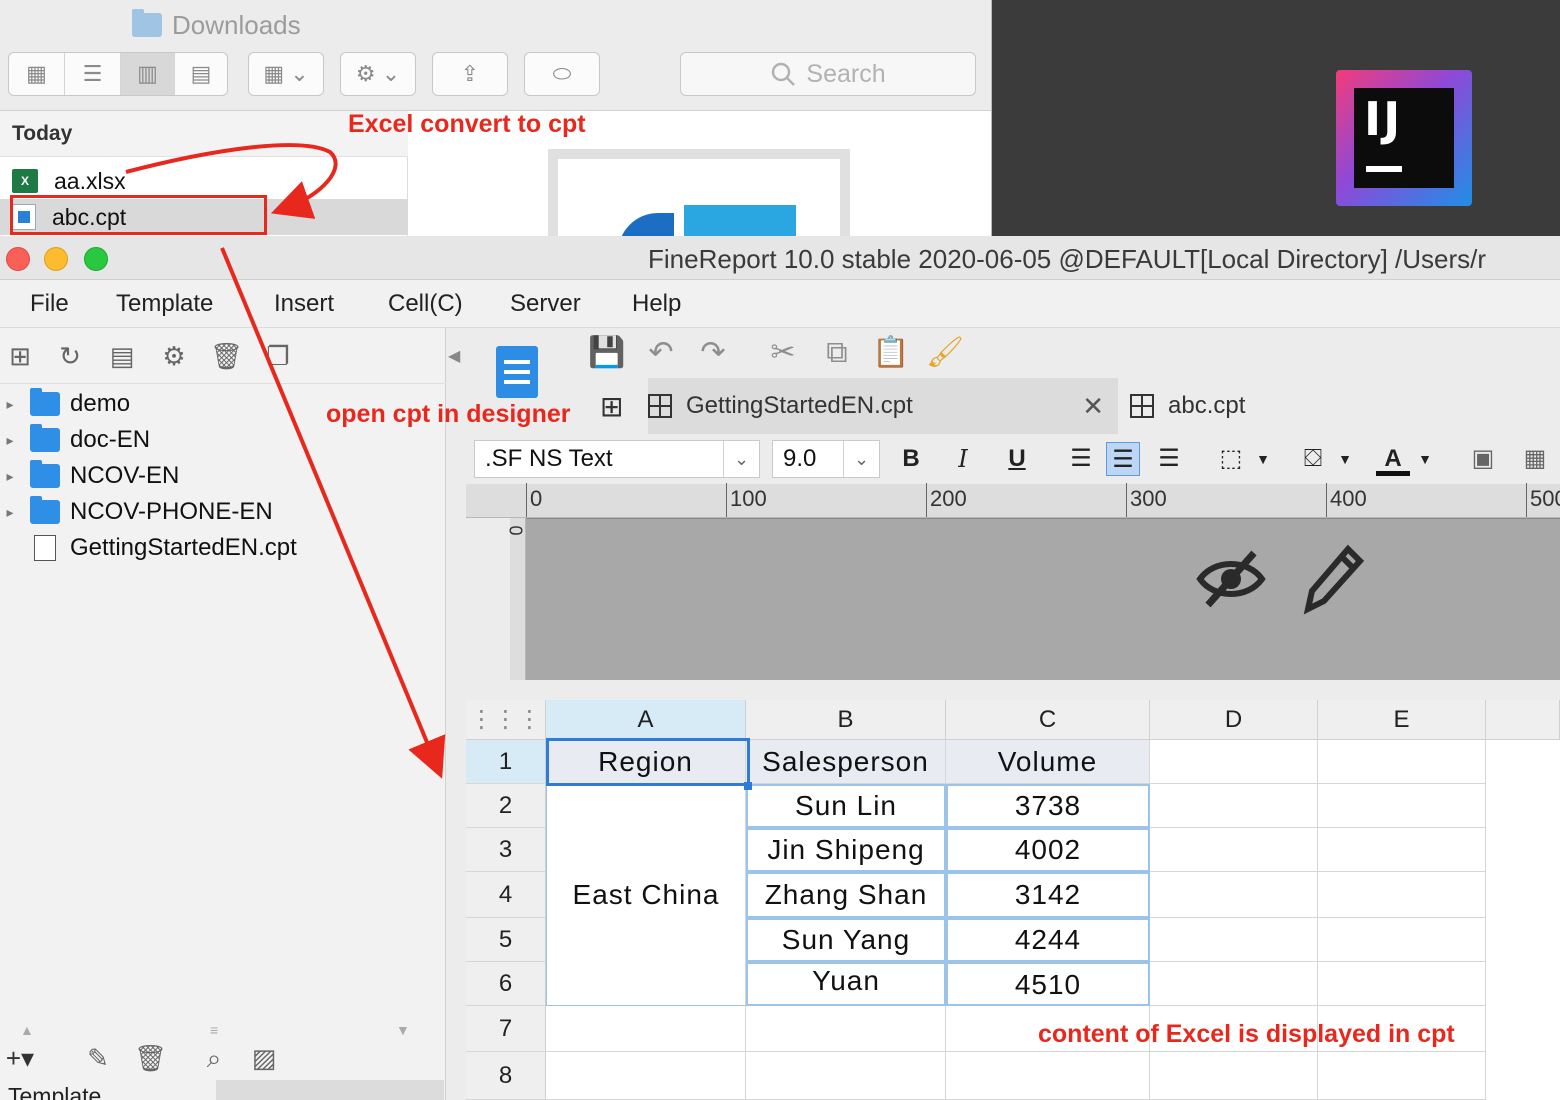 This screenshot has width=1560, height=1100. I want to click on cell-e2, so click(1402, 806).